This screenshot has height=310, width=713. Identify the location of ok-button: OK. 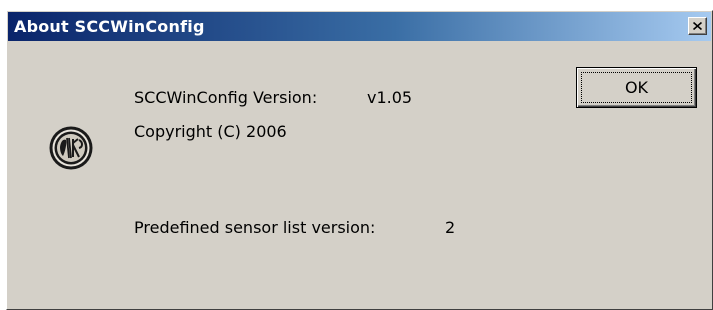
(636, 87).